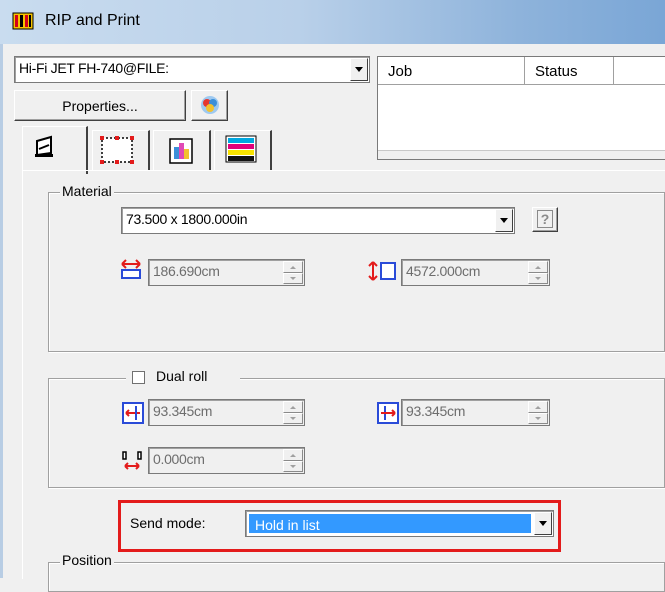 The width and height of the screenshot is (665, 592). Describe the element at coordinates (443, 271) in the screenshot. I see `material-length-value: 4572.000cm` at that location.